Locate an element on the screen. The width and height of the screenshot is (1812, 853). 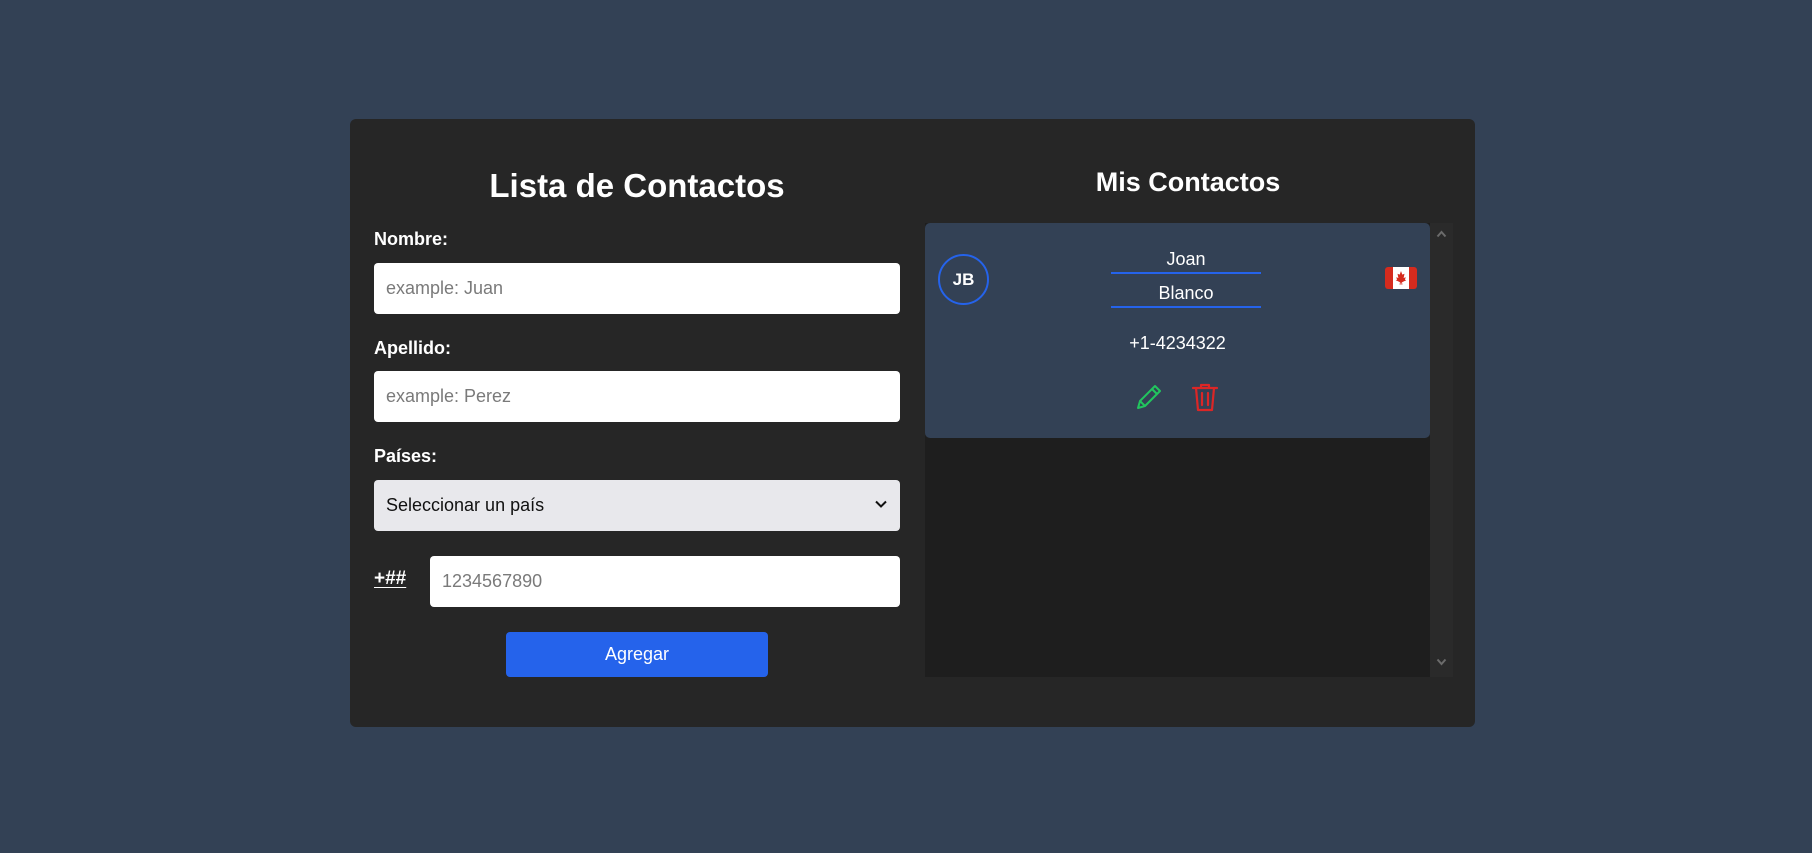
edit-button is located at coordinates (1149, 397).